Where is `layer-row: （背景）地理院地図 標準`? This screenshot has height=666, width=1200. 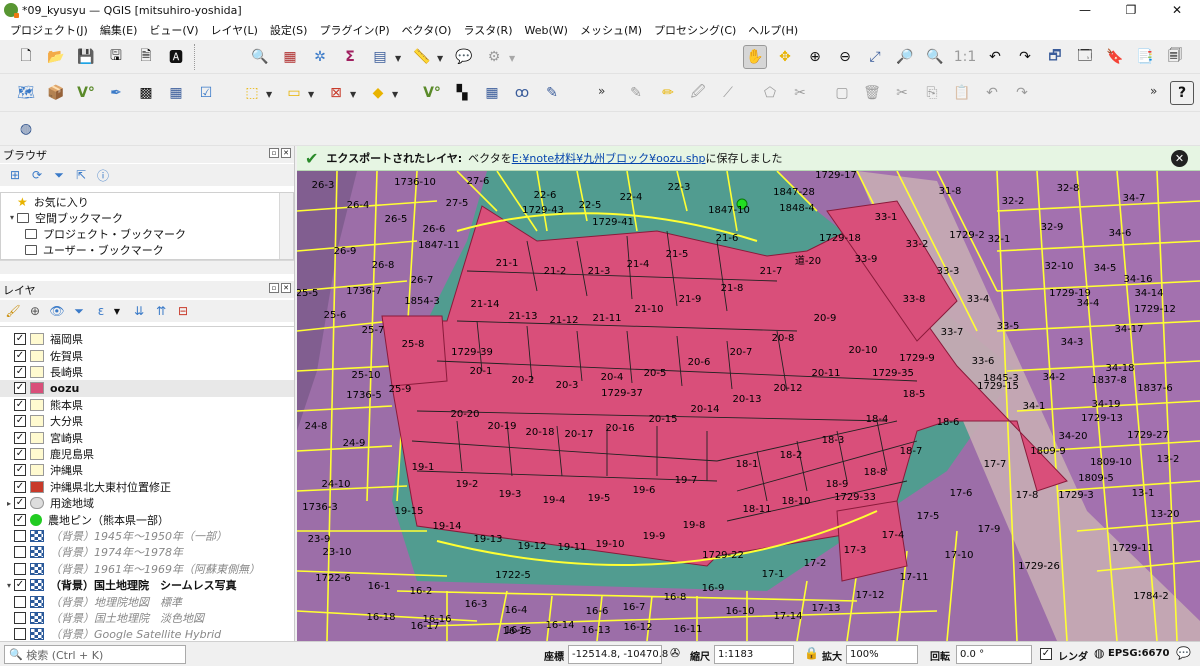 layer-row: （背景）地理院地図 標準 is located at coordinates (147, 601).